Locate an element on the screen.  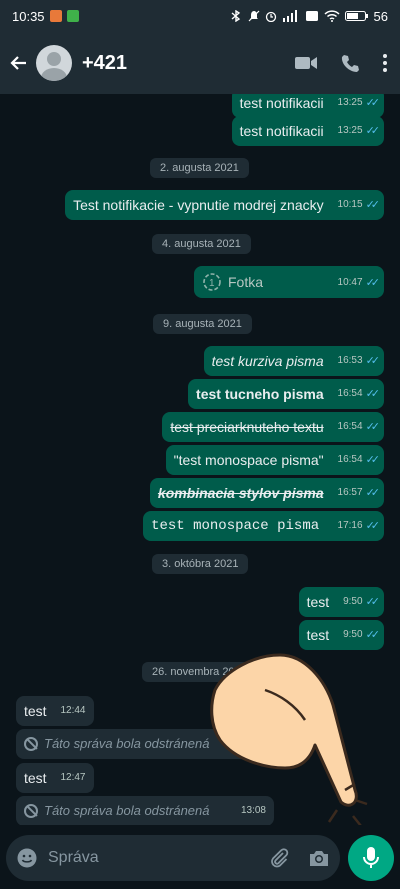
video-call-icon is located at coordinates (306, 63).